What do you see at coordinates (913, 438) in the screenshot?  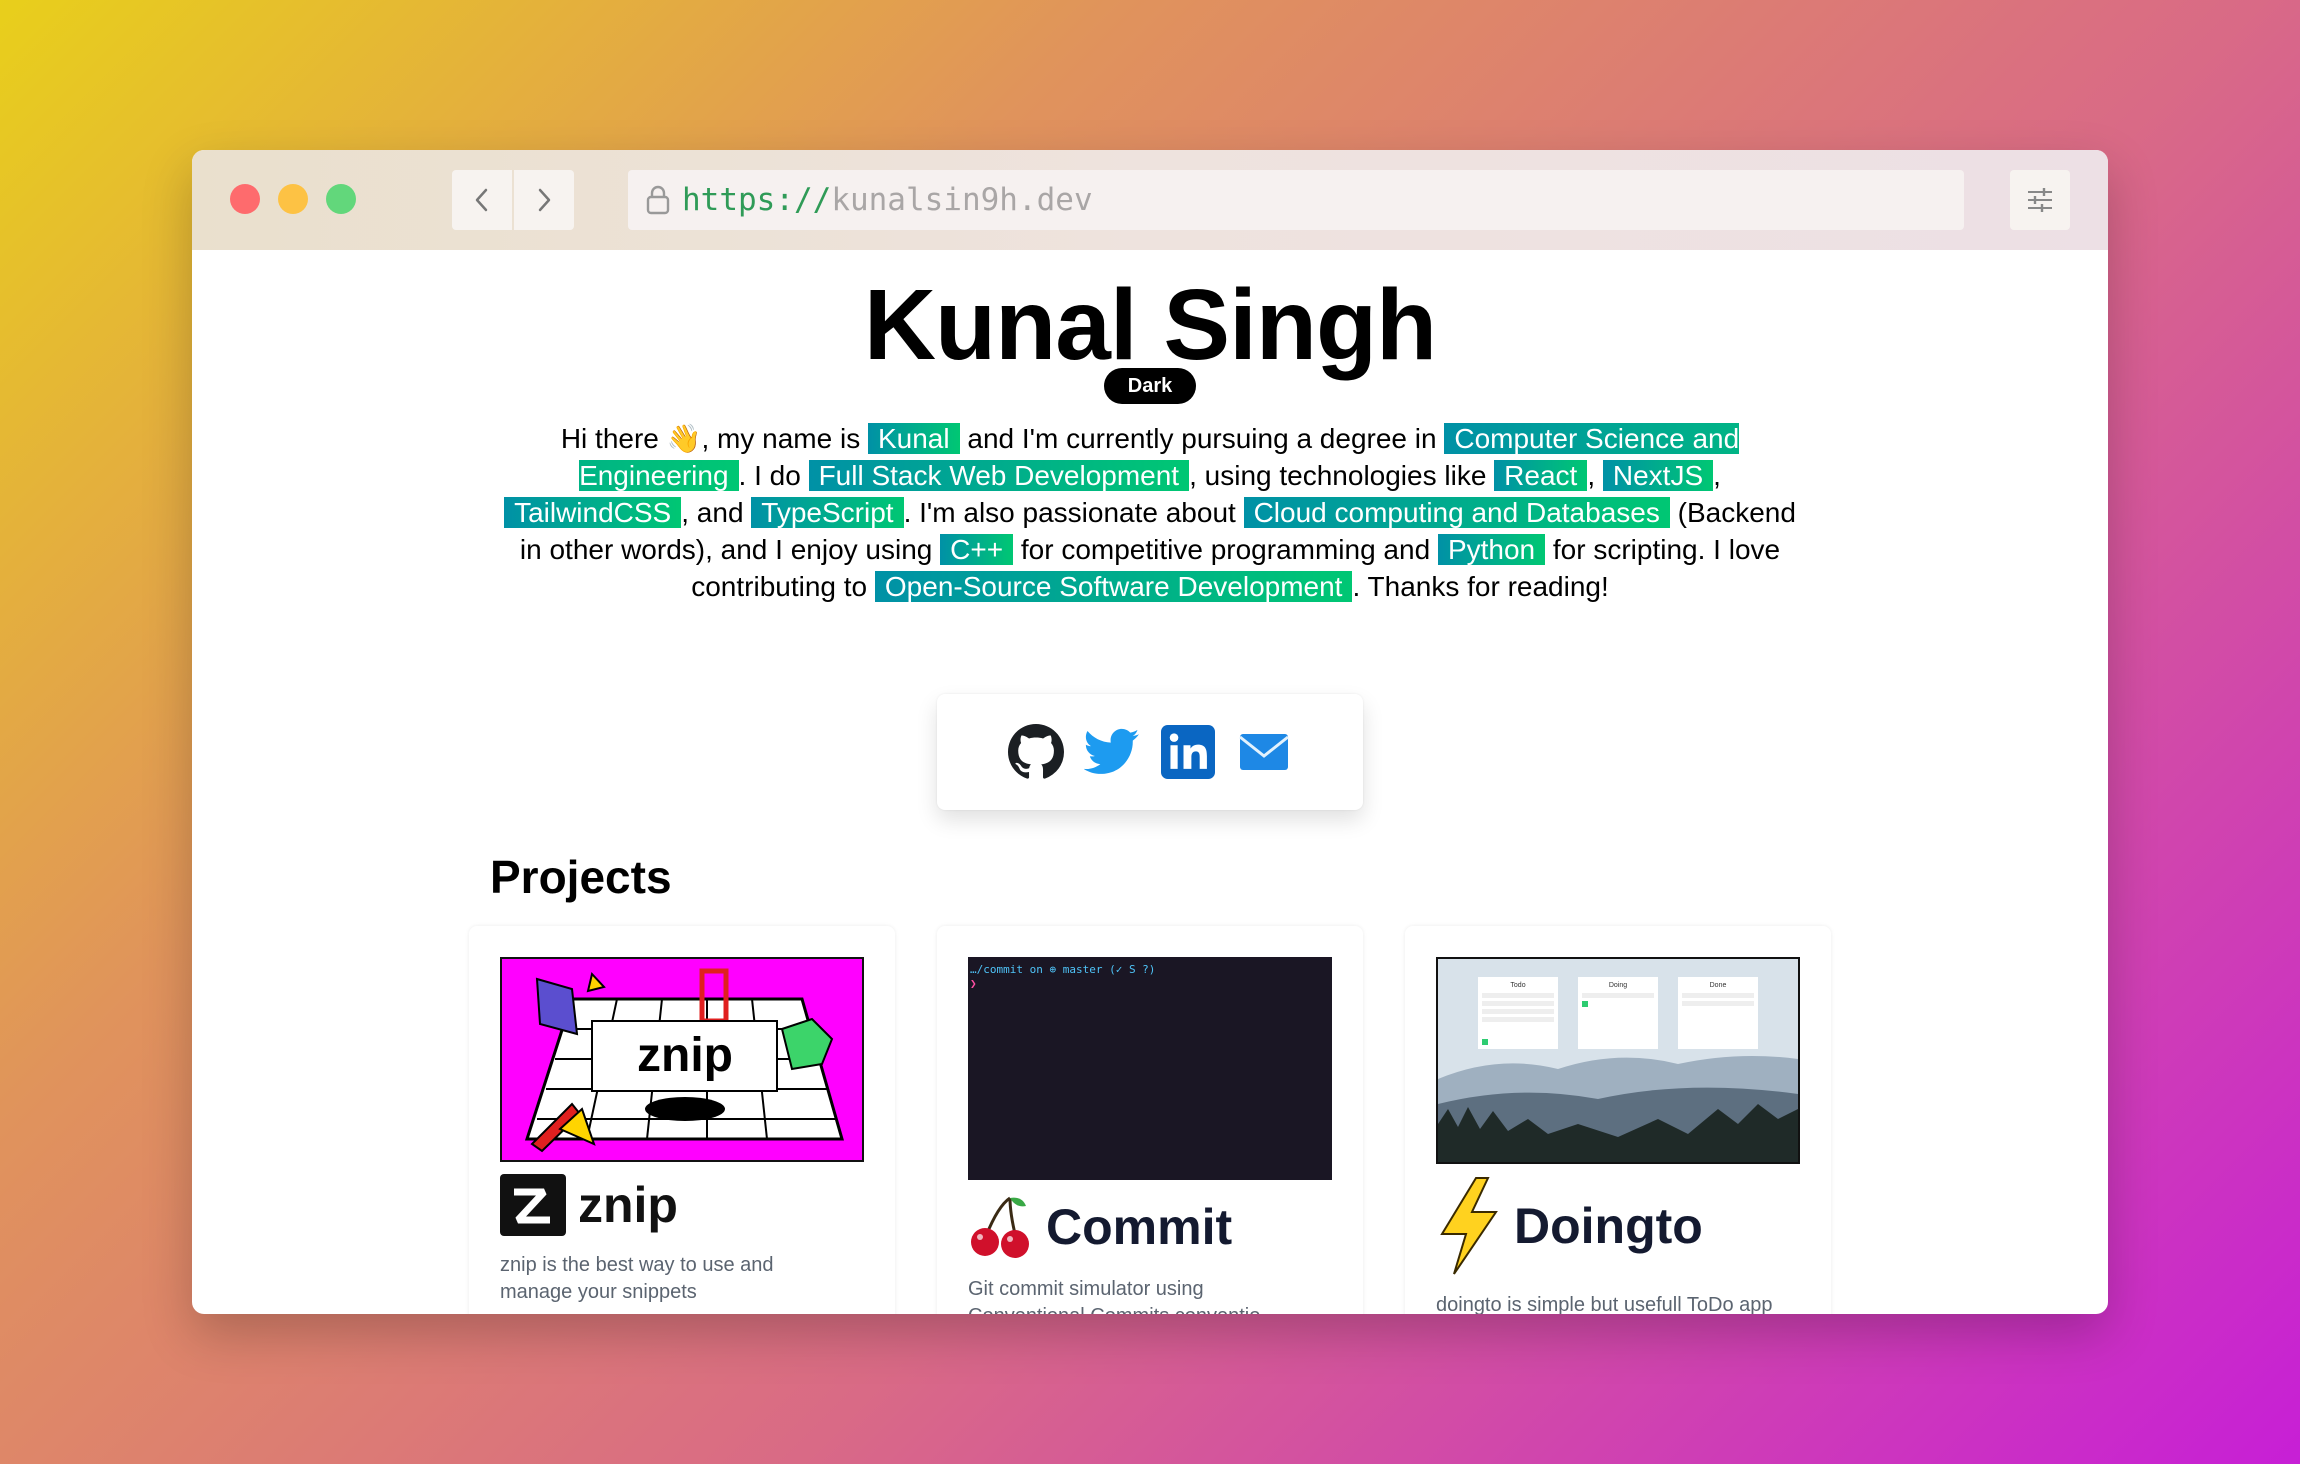 I see `bio-highlight: Kunal` at bounding box center [913, 438].